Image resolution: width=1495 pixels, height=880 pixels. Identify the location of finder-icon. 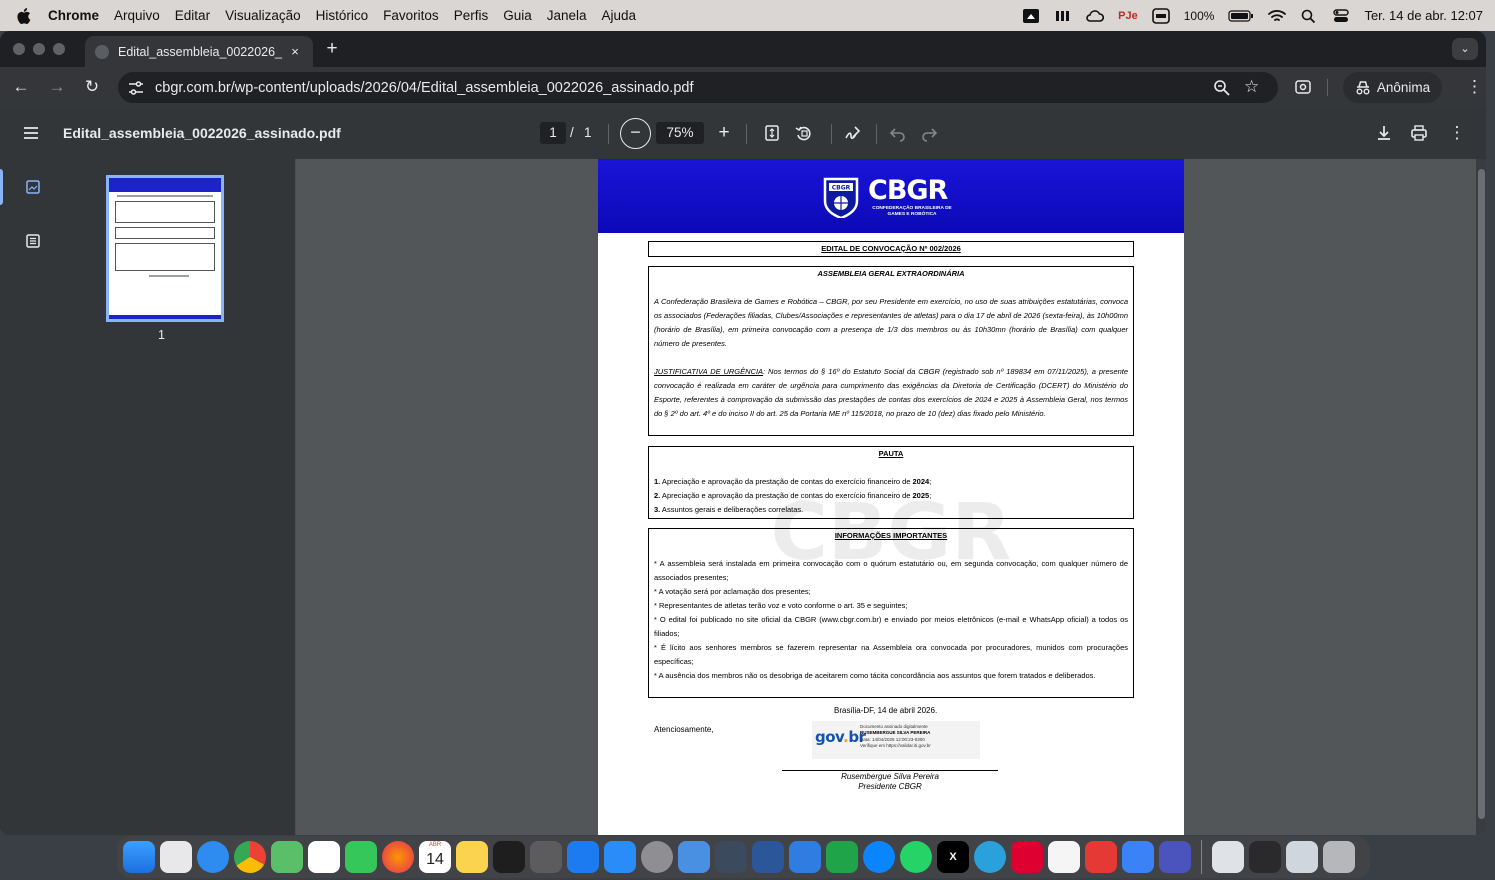
(139, 857).